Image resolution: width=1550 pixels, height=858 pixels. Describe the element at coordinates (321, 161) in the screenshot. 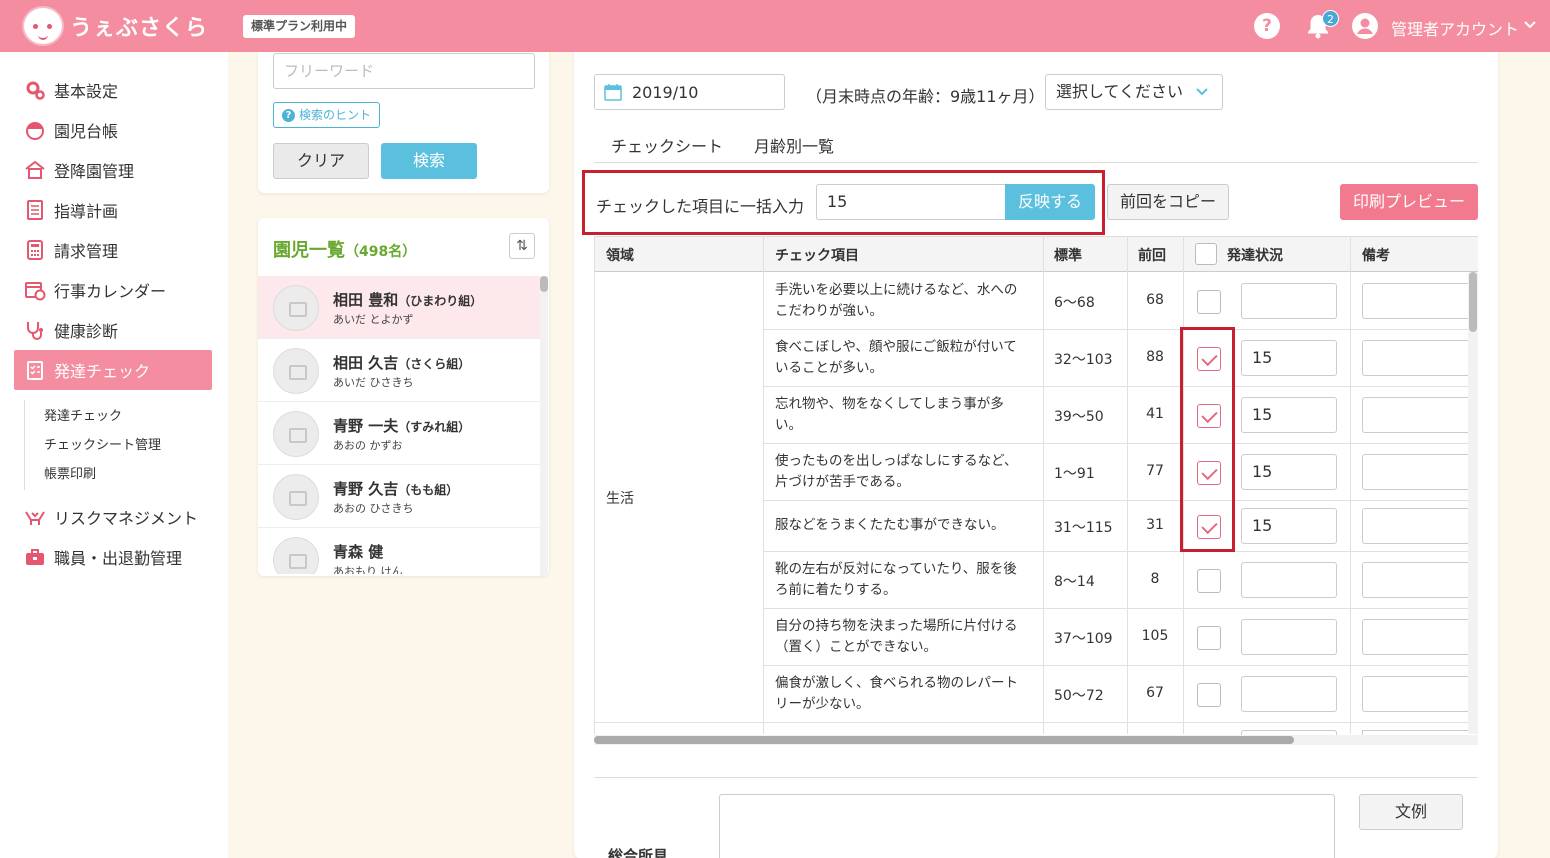

I see `clear-button: クリア` at that location.